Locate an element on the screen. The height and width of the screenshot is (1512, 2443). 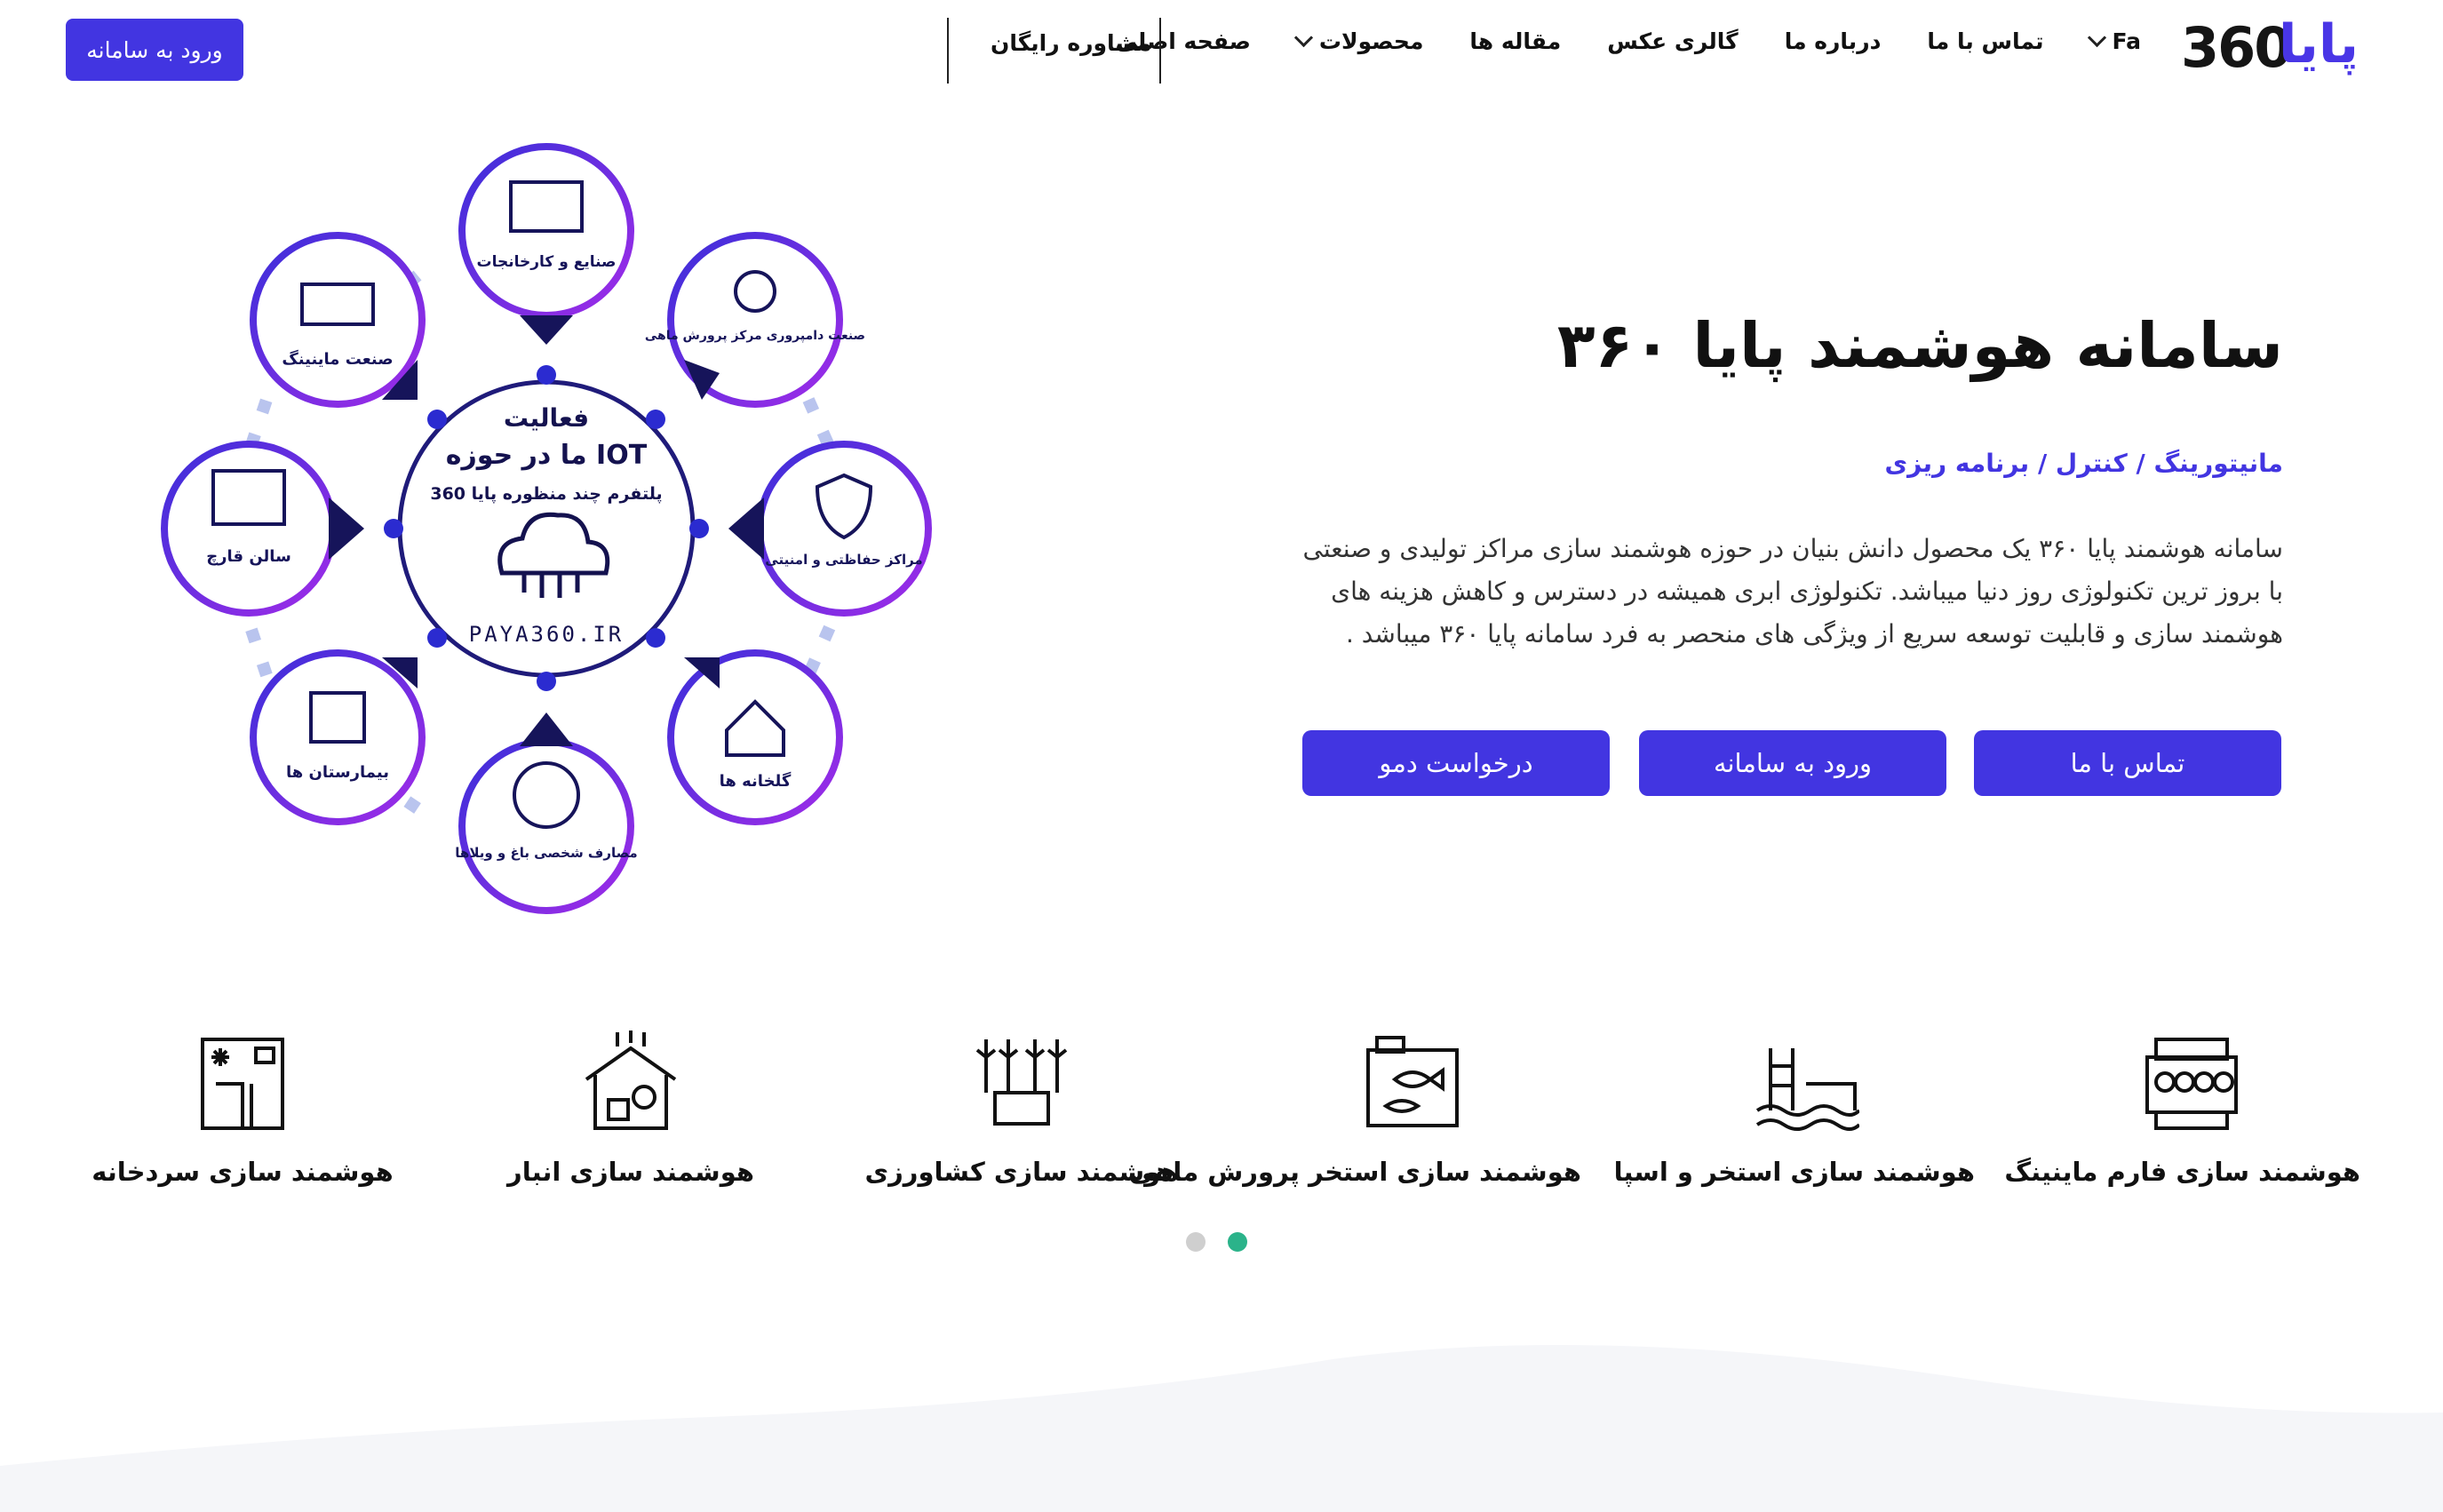
free-consult-link: مشاوره رایگان is located at coordinates (1071, 43).